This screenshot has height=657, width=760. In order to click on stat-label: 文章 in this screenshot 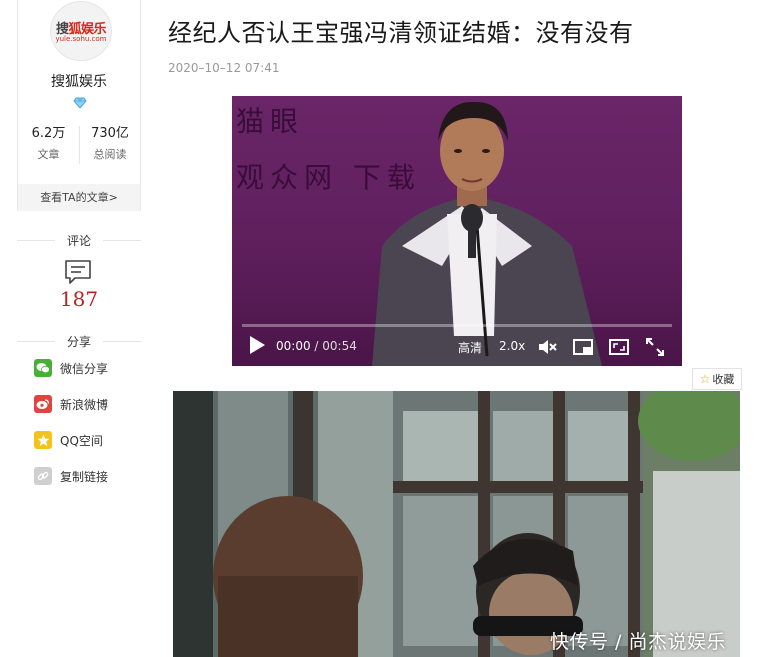, I will do `click(48, 154)`.